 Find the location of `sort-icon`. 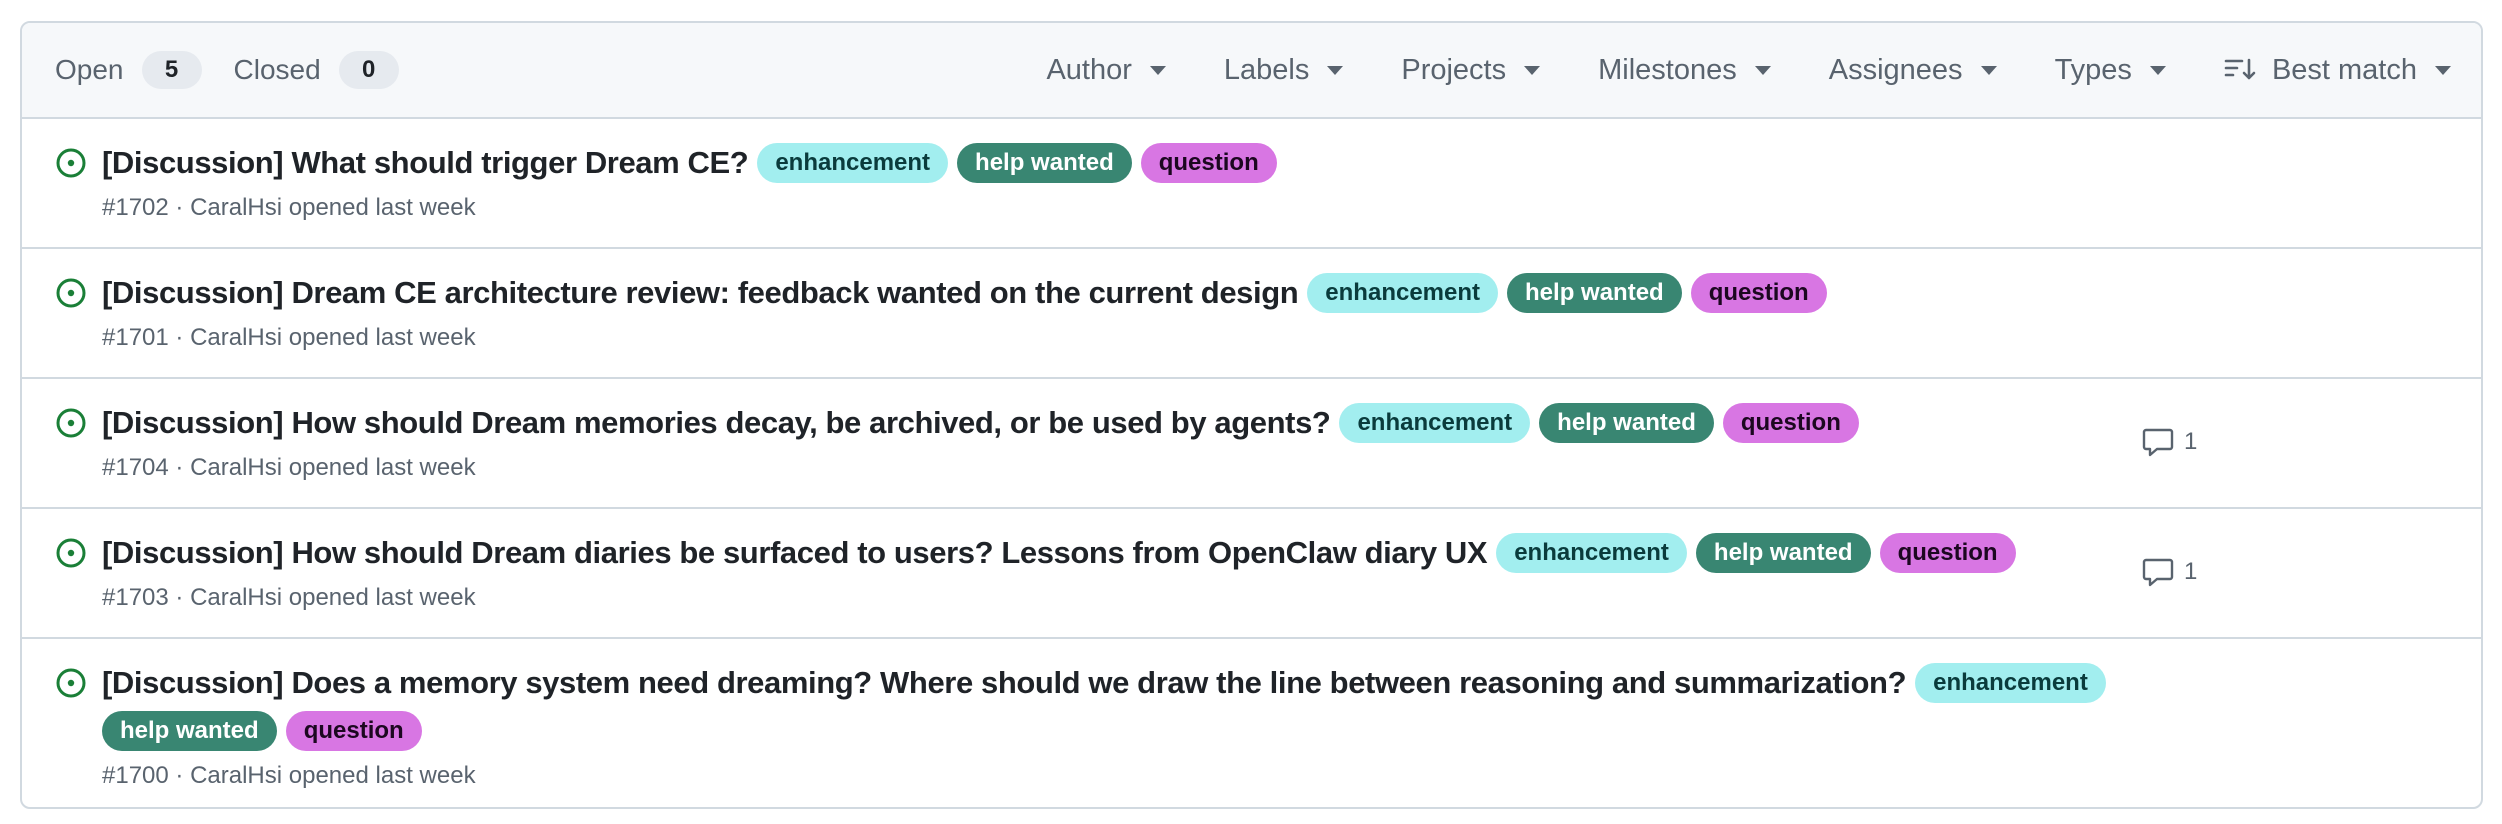

sort-icon is located at coordinates (2240, 70).